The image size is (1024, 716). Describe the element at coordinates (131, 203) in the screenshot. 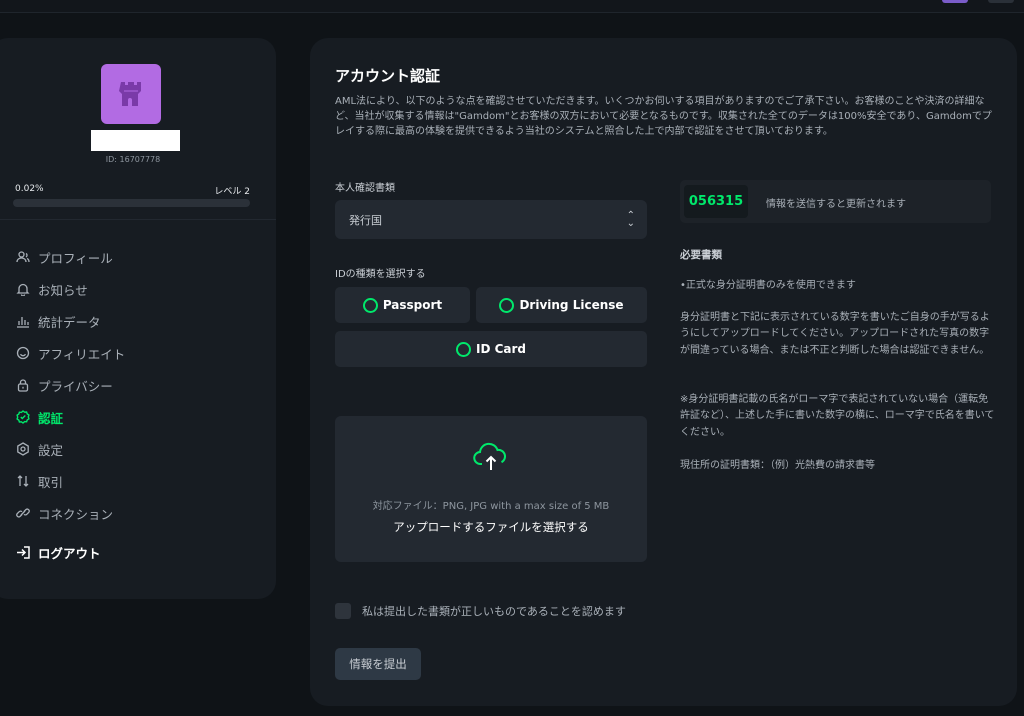

I see `level-progress-bar` at that location.